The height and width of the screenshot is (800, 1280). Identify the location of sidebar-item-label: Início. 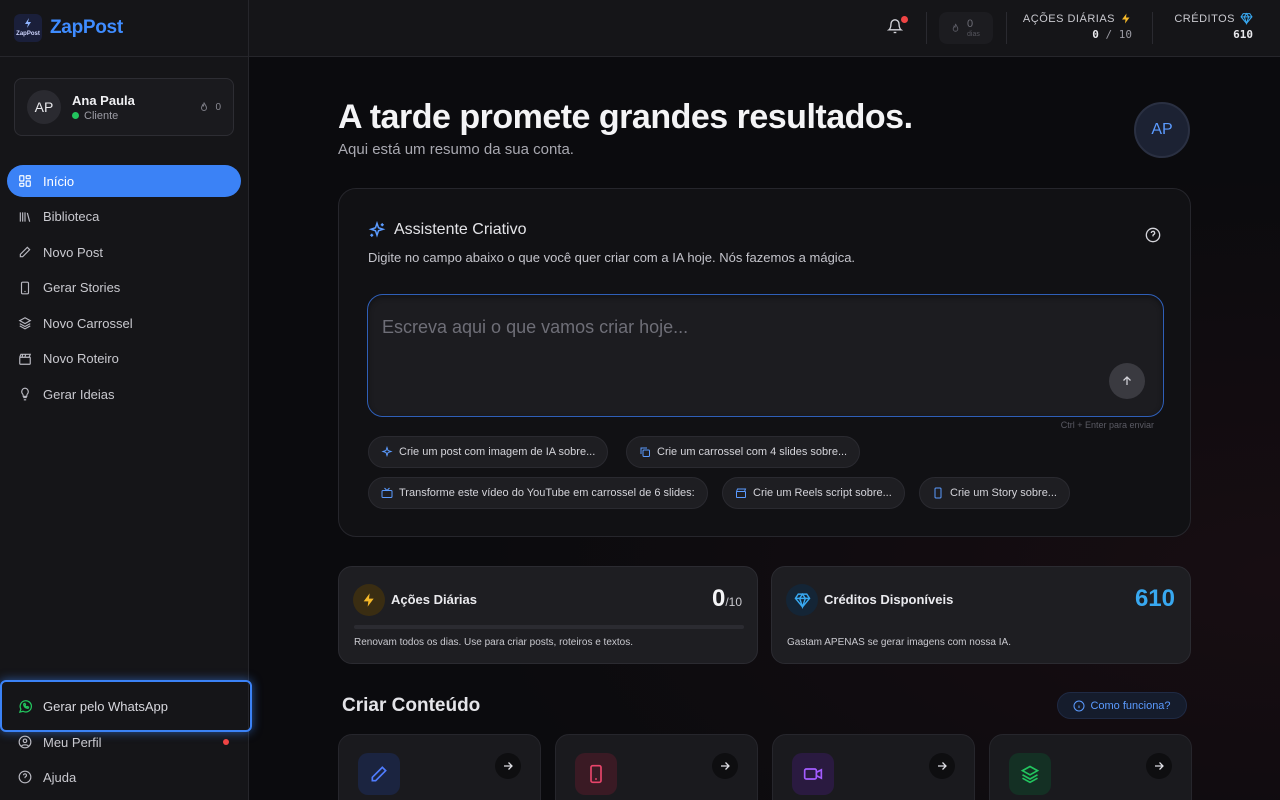
(59, 181).